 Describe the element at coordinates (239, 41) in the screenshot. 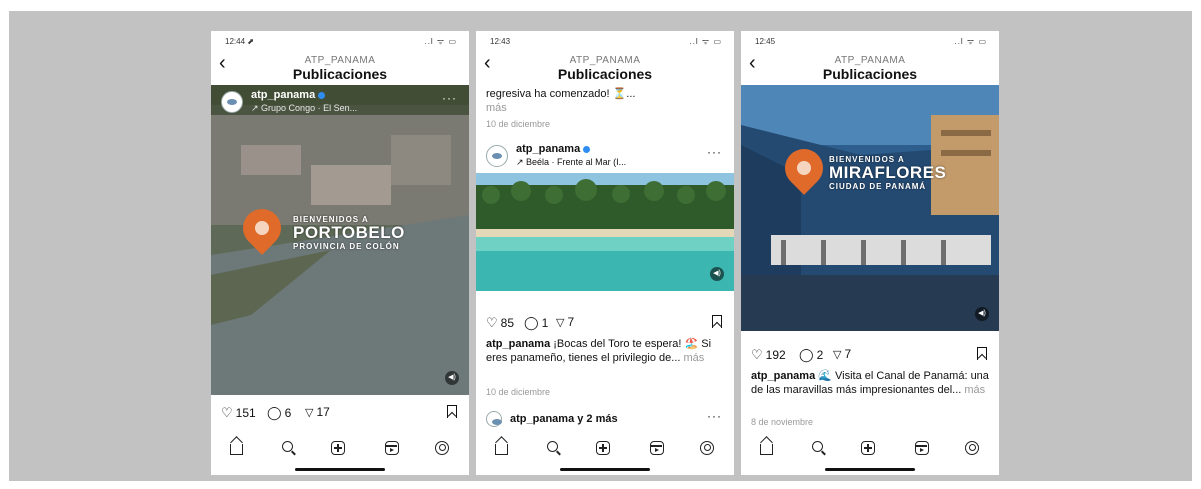

I see `status-time: 12:44 ⬈` at that location.